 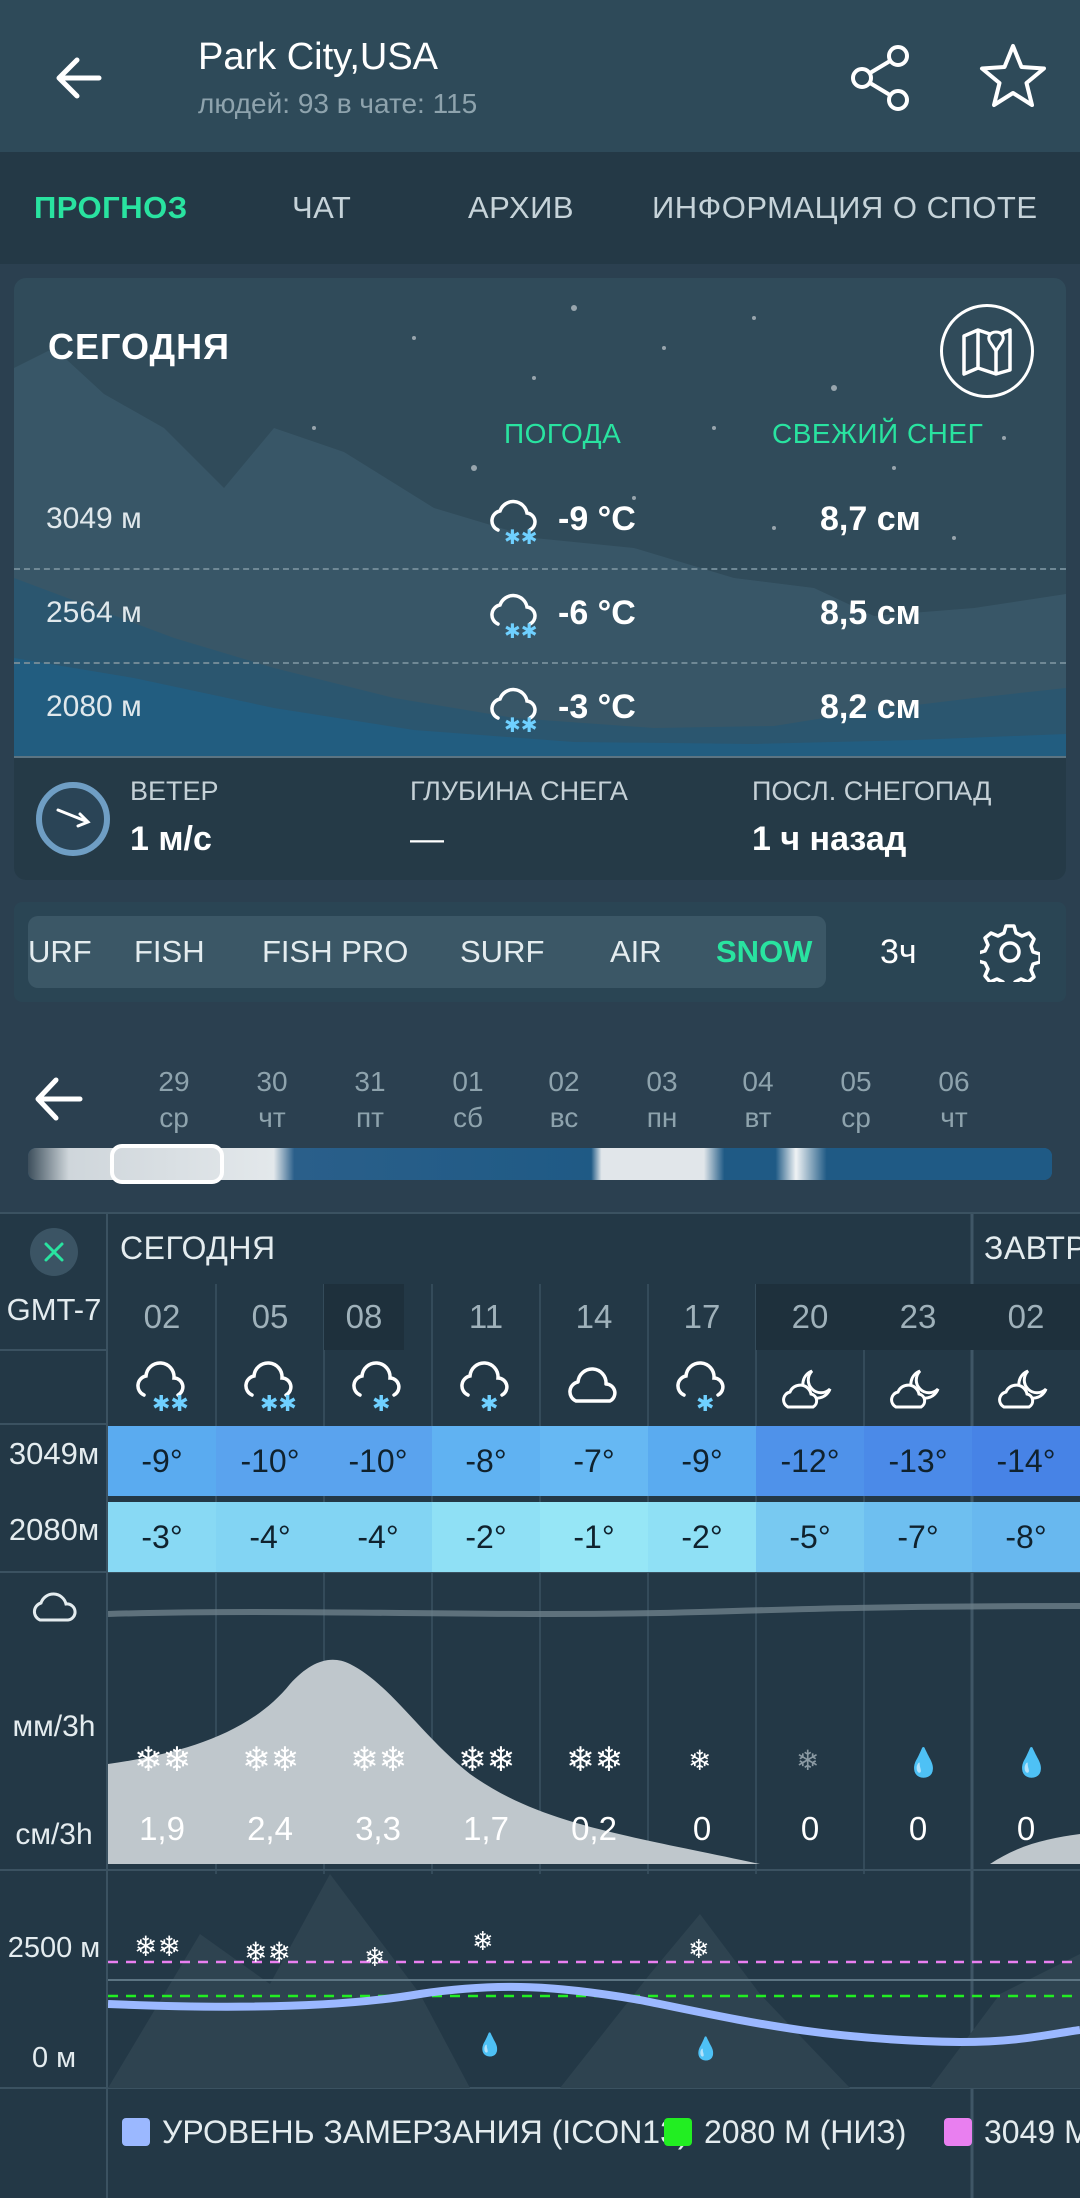 I want to click on spot-subtitle: людей: 93 в чате: 115, so click(x=338, y=103).